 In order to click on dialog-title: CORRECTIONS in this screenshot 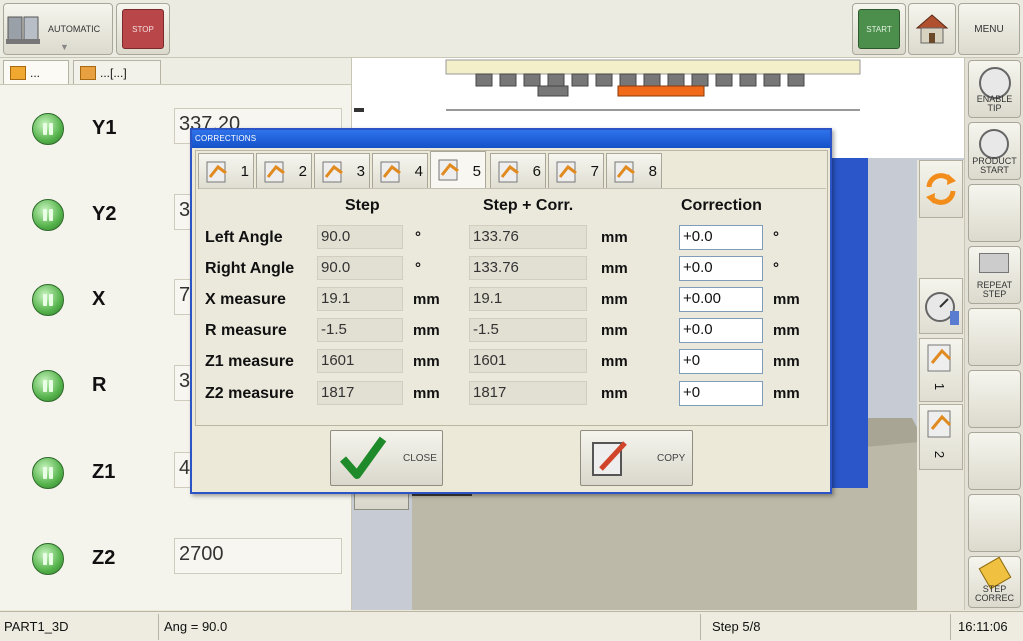, I will do `click(511, 139)`.